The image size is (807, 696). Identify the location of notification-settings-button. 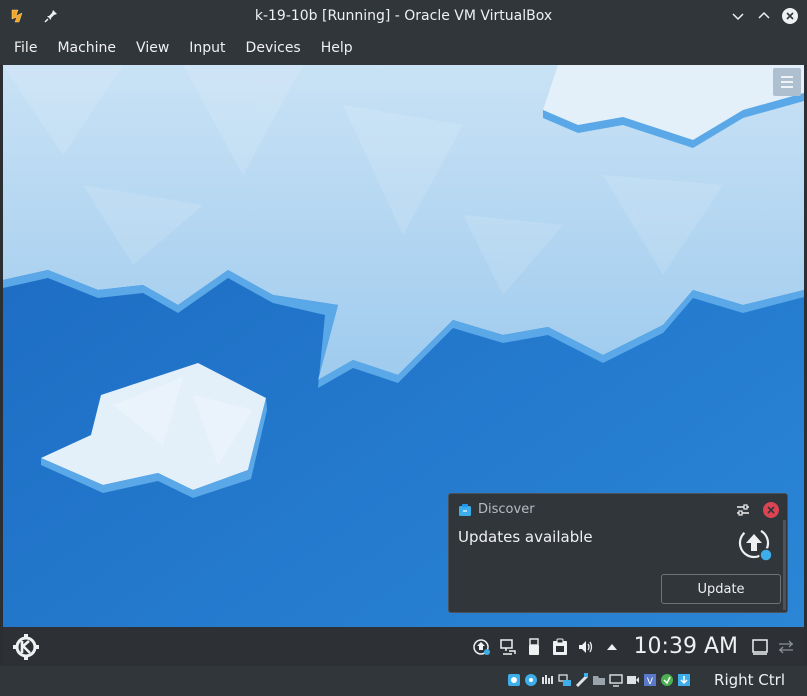
(743, 512).